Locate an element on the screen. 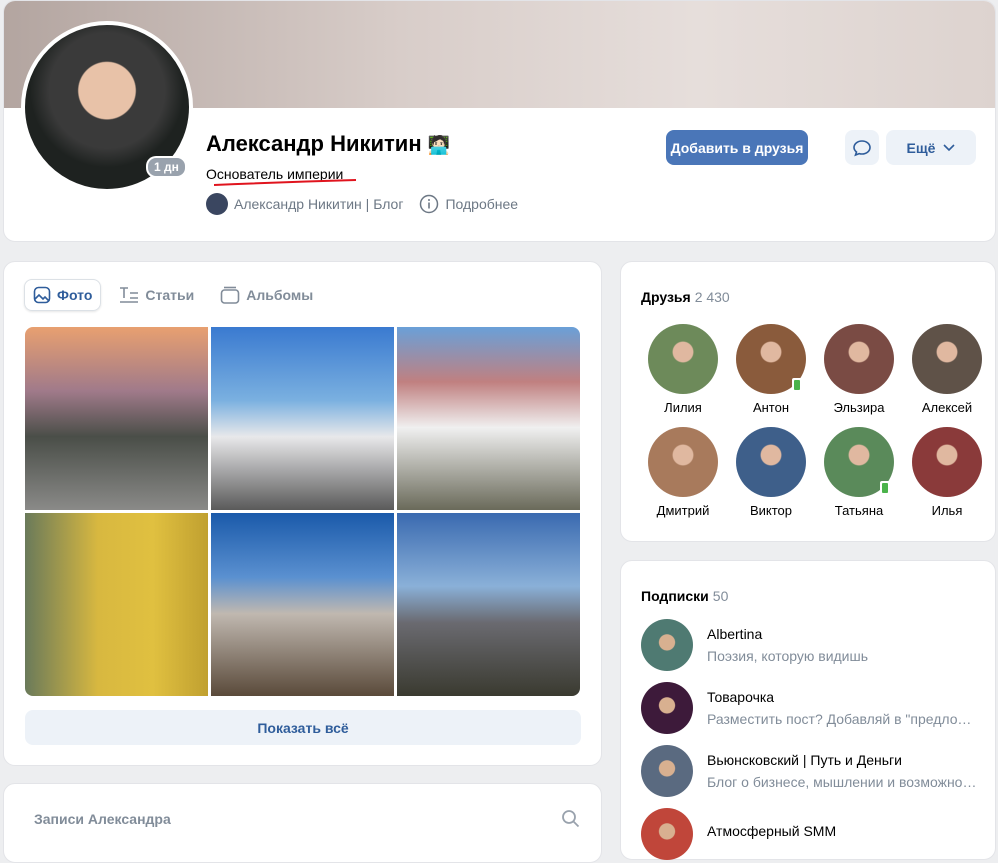  friend-name: Илья is located at coordinates (947, 510).